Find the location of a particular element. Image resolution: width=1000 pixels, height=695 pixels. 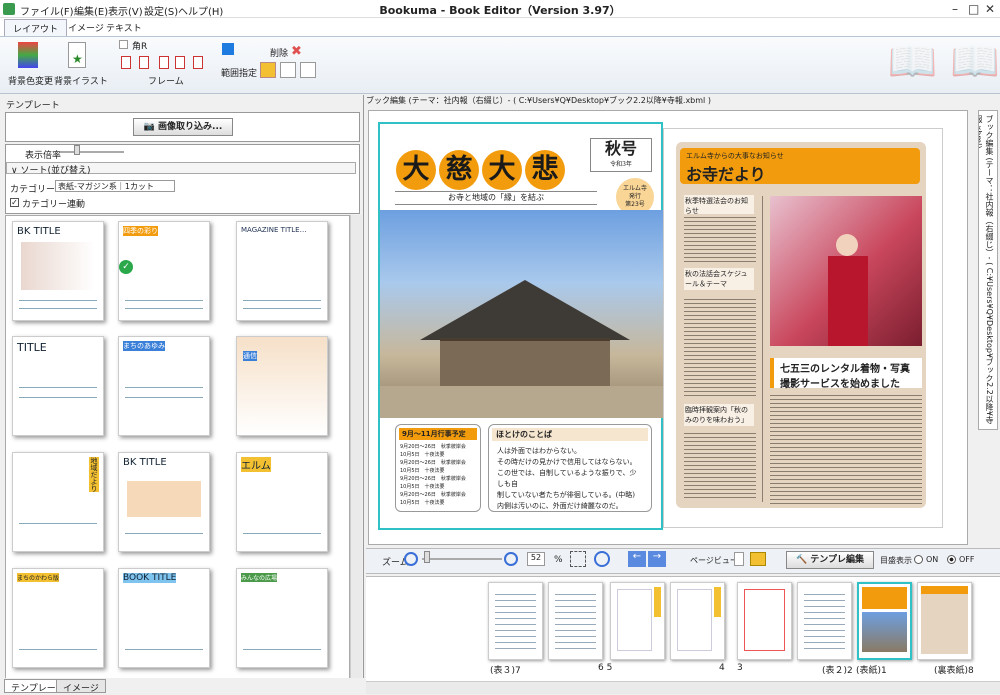

tab-text: テキスト is located at coordinates (124, 27).